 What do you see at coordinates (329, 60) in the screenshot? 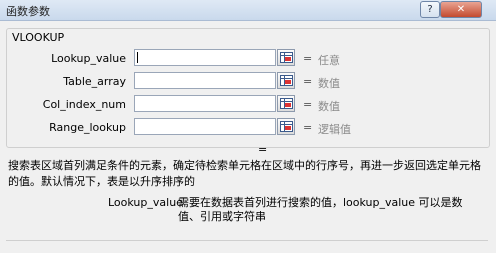
I see `arg-type-hint: 任意` at bounding box center [329, 60].